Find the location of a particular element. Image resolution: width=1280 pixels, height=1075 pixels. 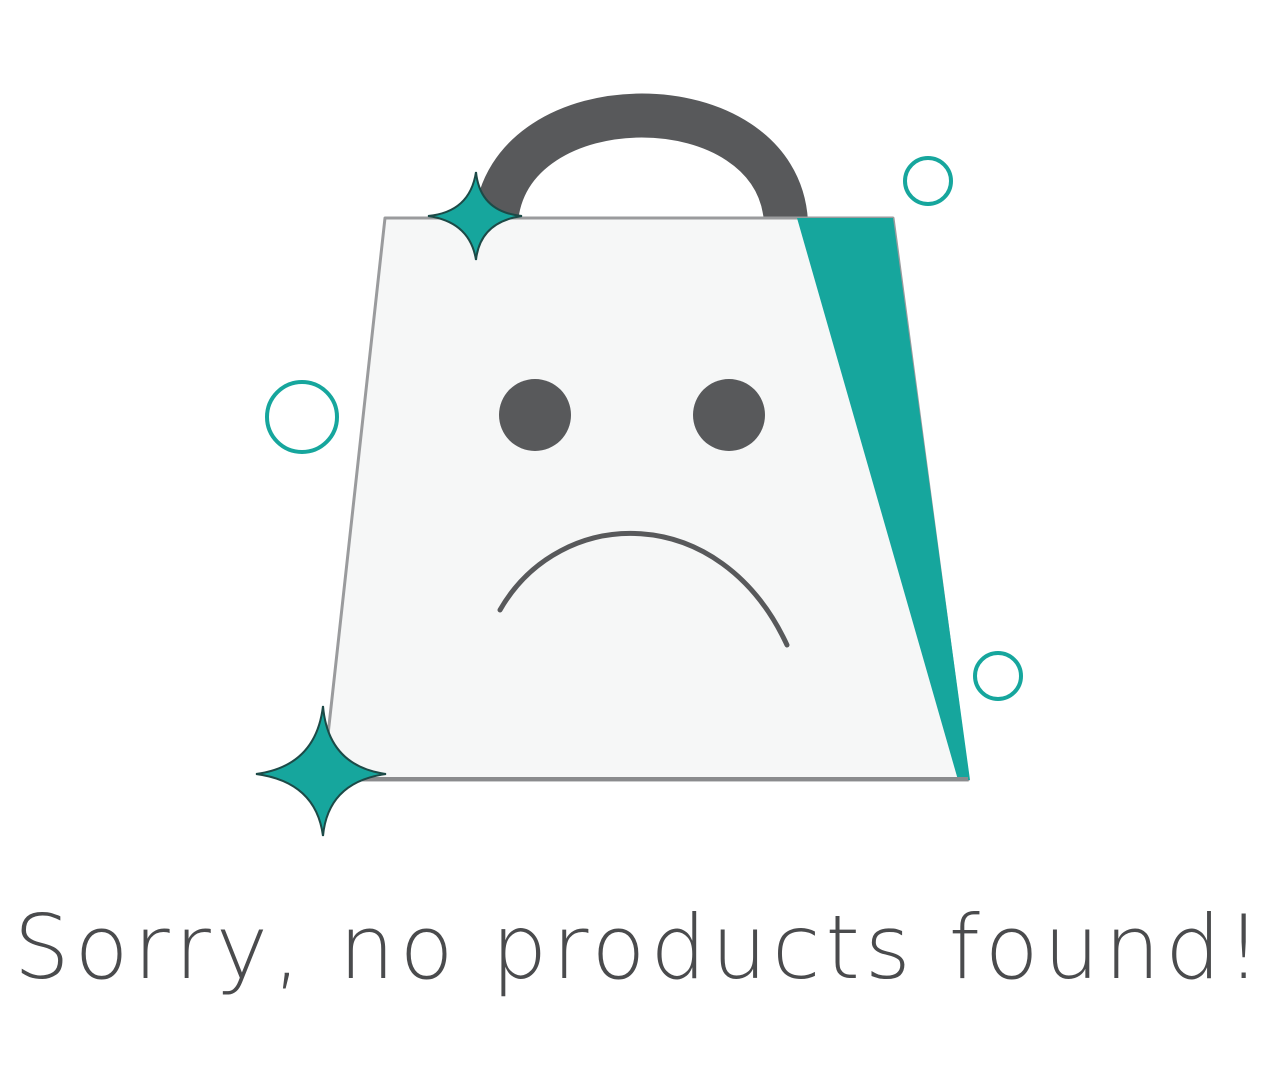

right-eye is located at coordinates (729, 415).